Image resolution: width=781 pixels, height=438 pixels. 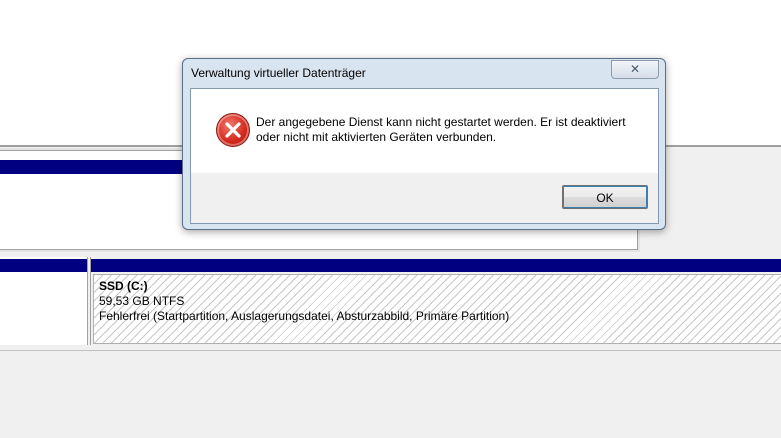 I want to click on button-area: OK, so click(x=424, y=198).